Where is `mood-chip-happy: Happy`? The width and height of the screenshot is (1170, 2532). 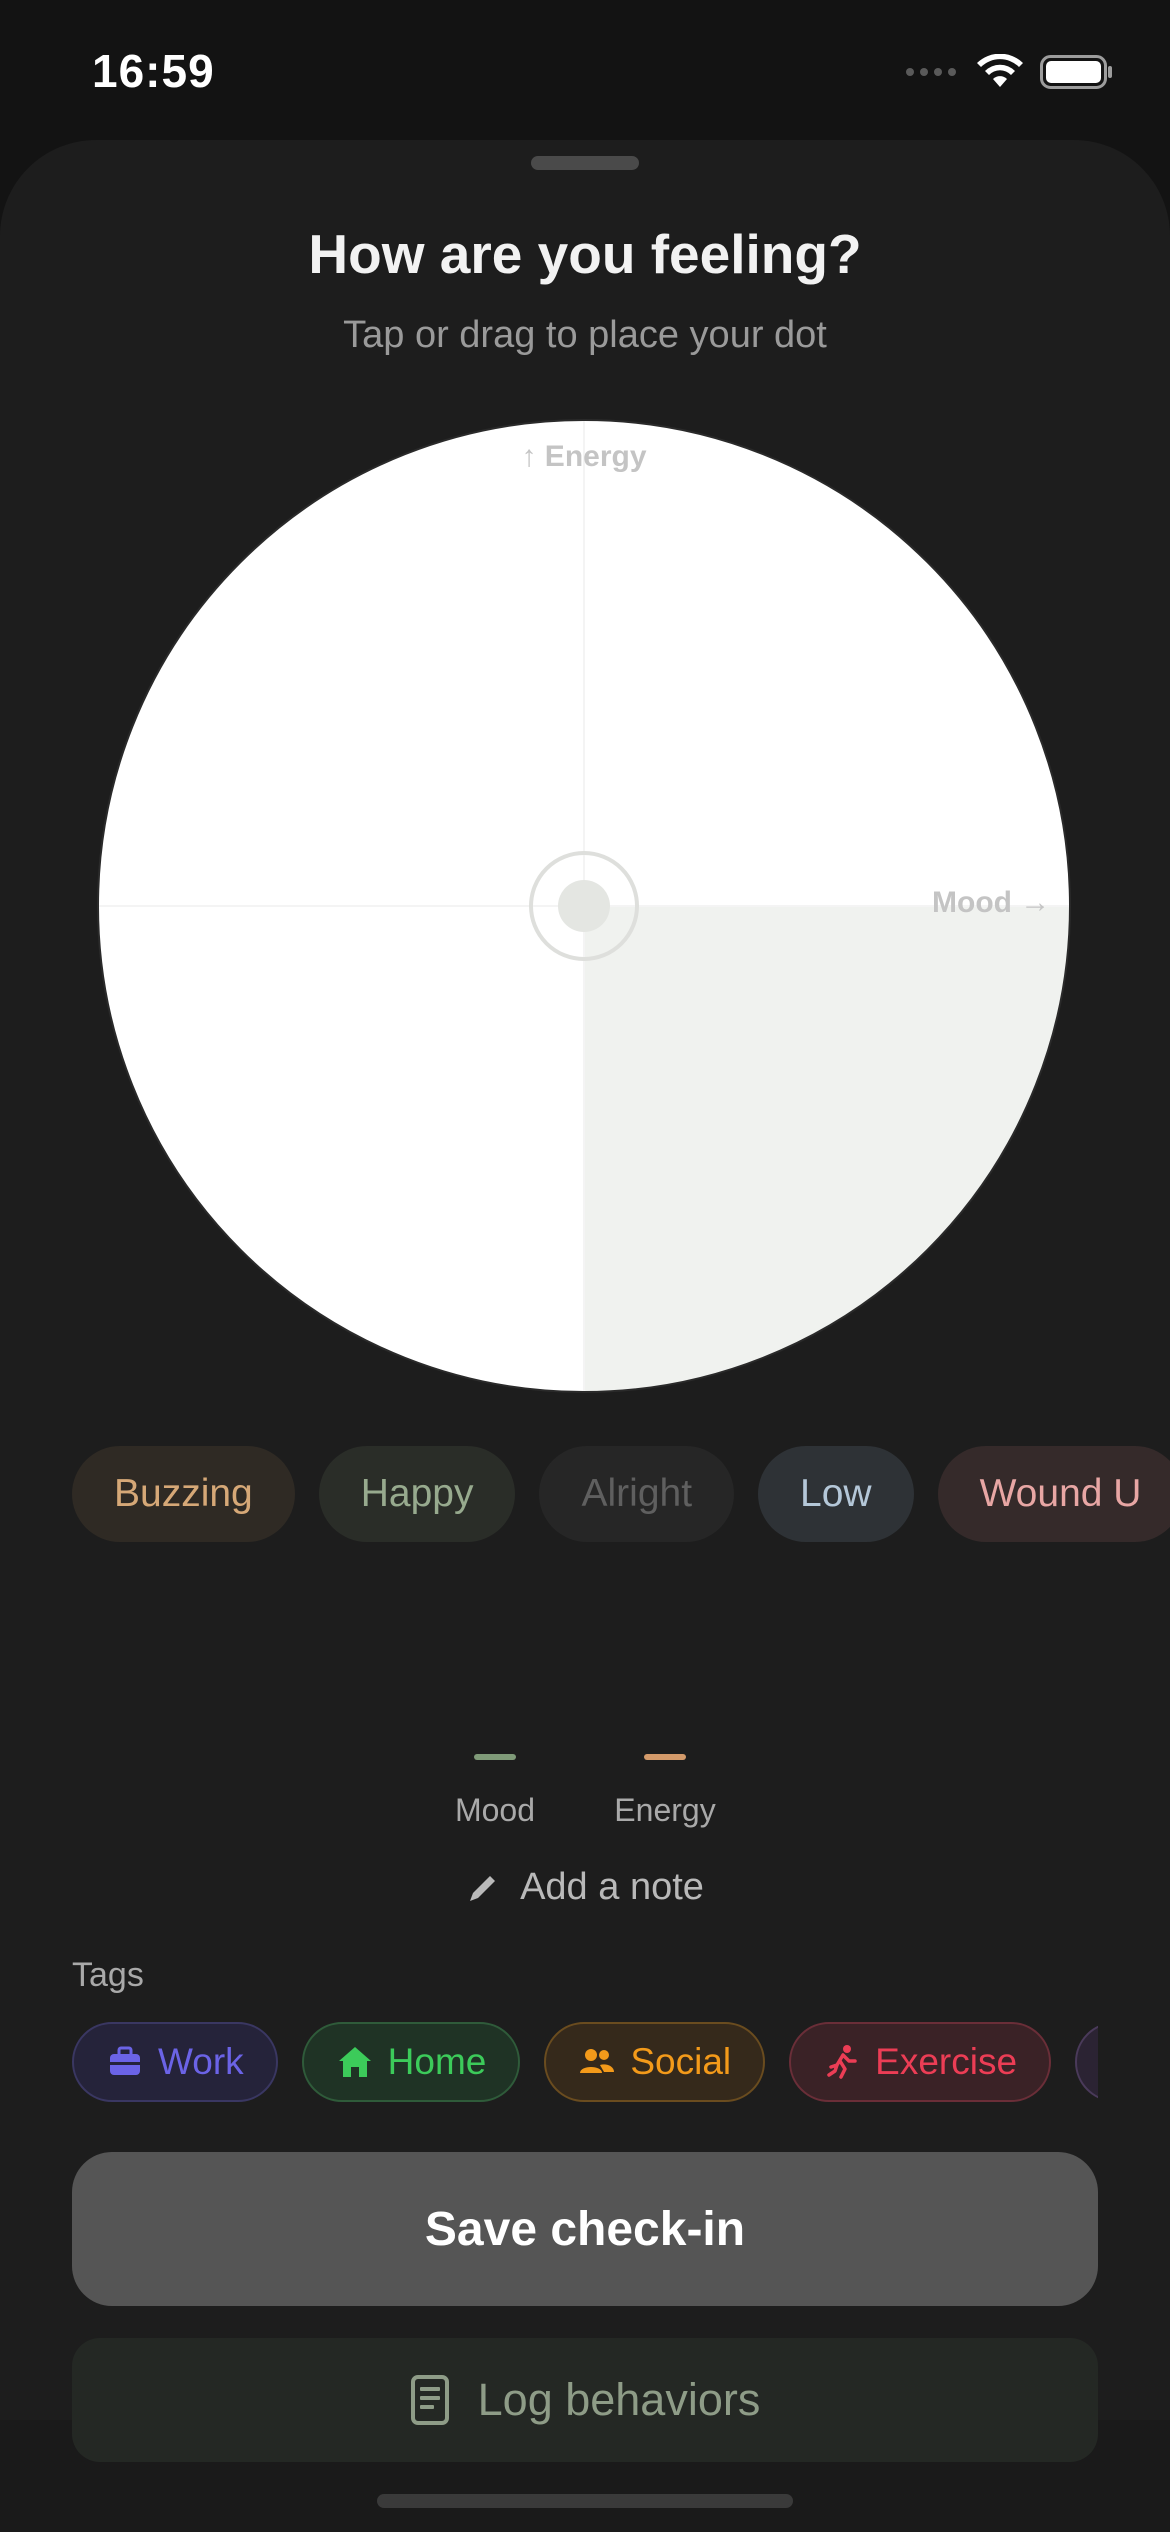
mood-chip-happy: Happy is located at coordinates (417, 1494).